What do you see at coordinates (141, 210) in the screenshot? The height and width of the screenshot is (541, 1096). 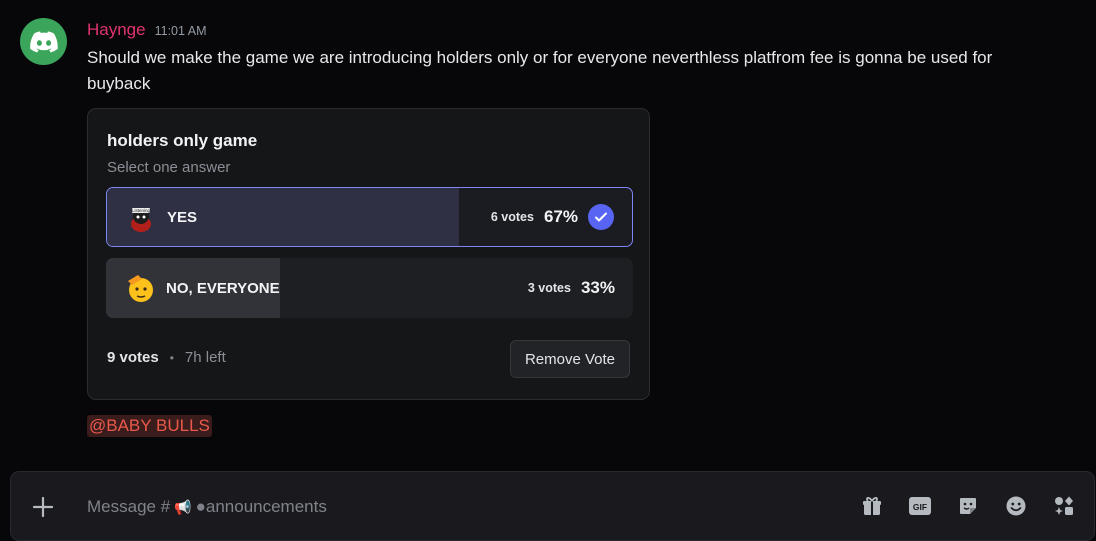 I see `svg-text: Listening` at bounding box center [141, 210].